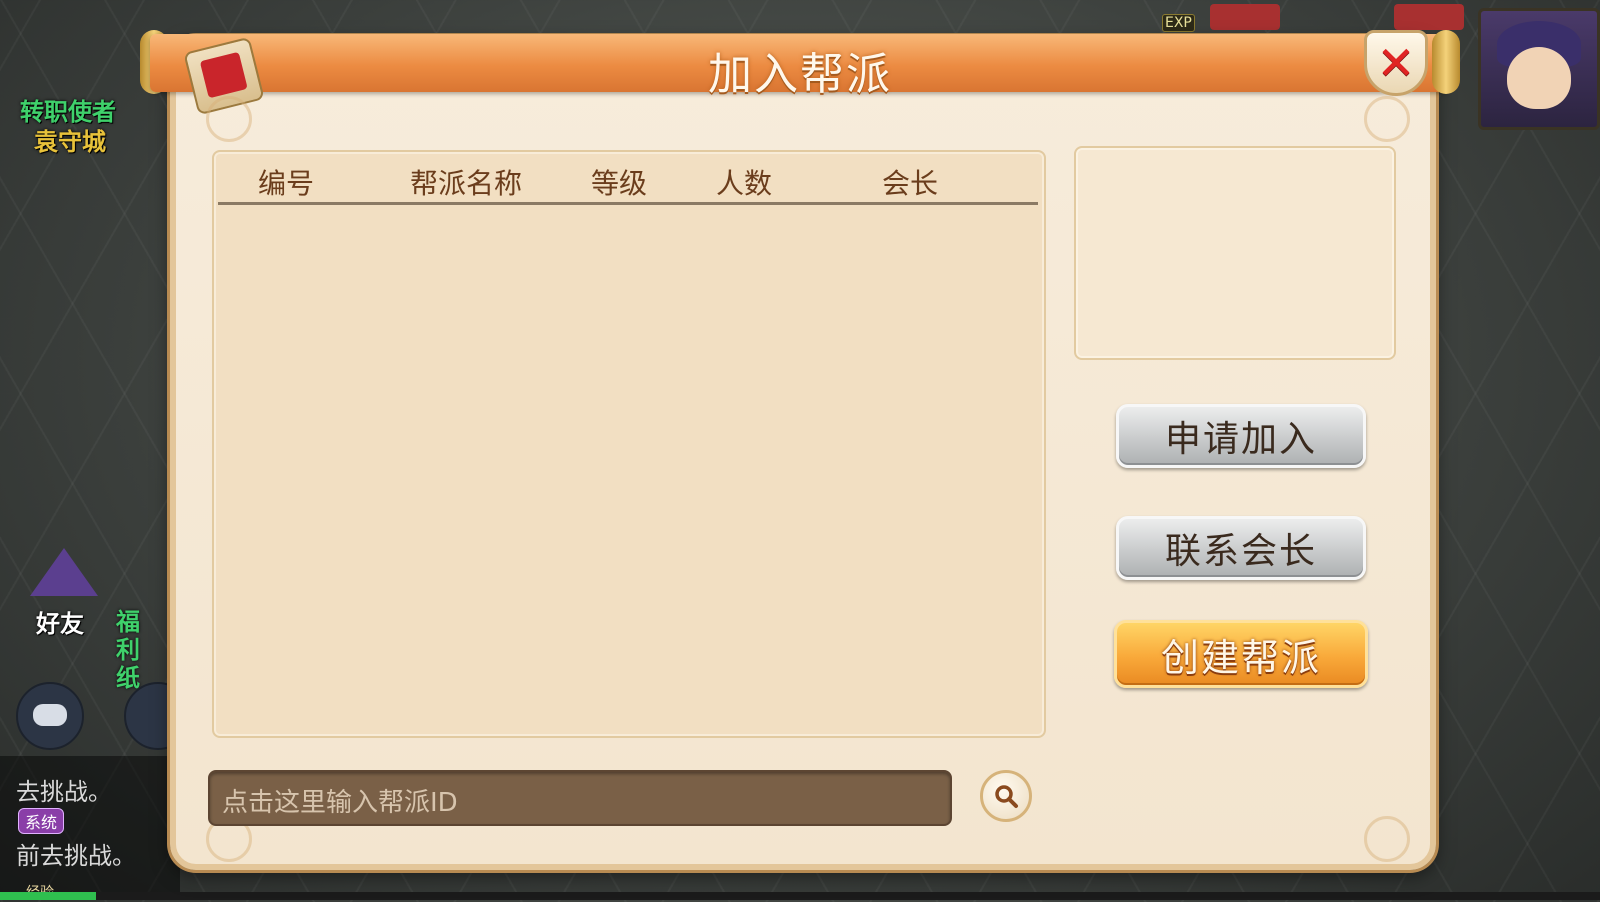 The image size is (1600, 902). Describe the element at coordinates (1429, 17) in the screenshot. I see `mp-bar` at that location.